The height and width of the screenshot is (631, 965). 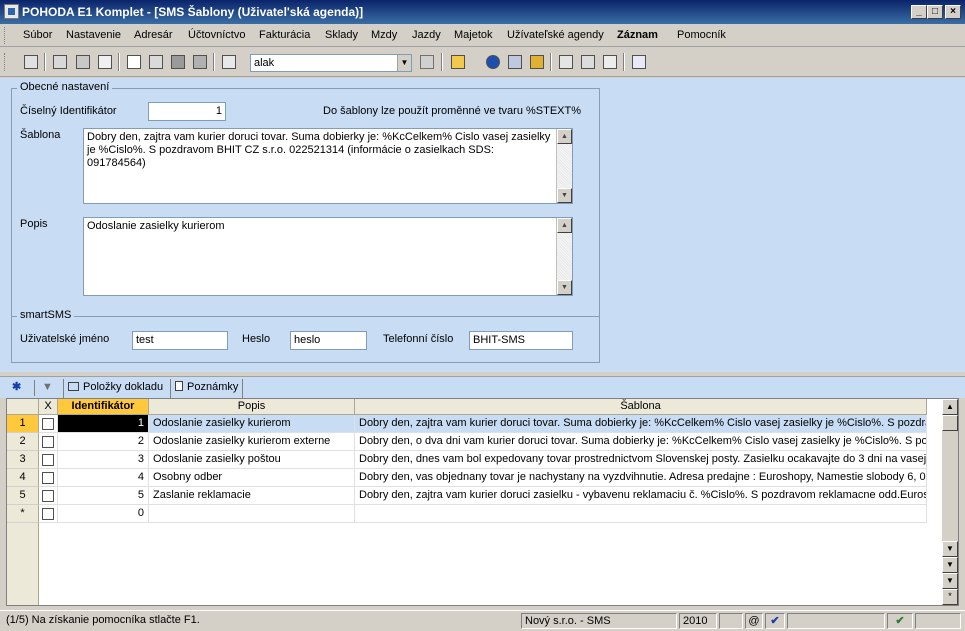 What do you see at coordinates (134, 62) in the screenshot?
I see `new-record-icon` at bounding box center [134, 62].